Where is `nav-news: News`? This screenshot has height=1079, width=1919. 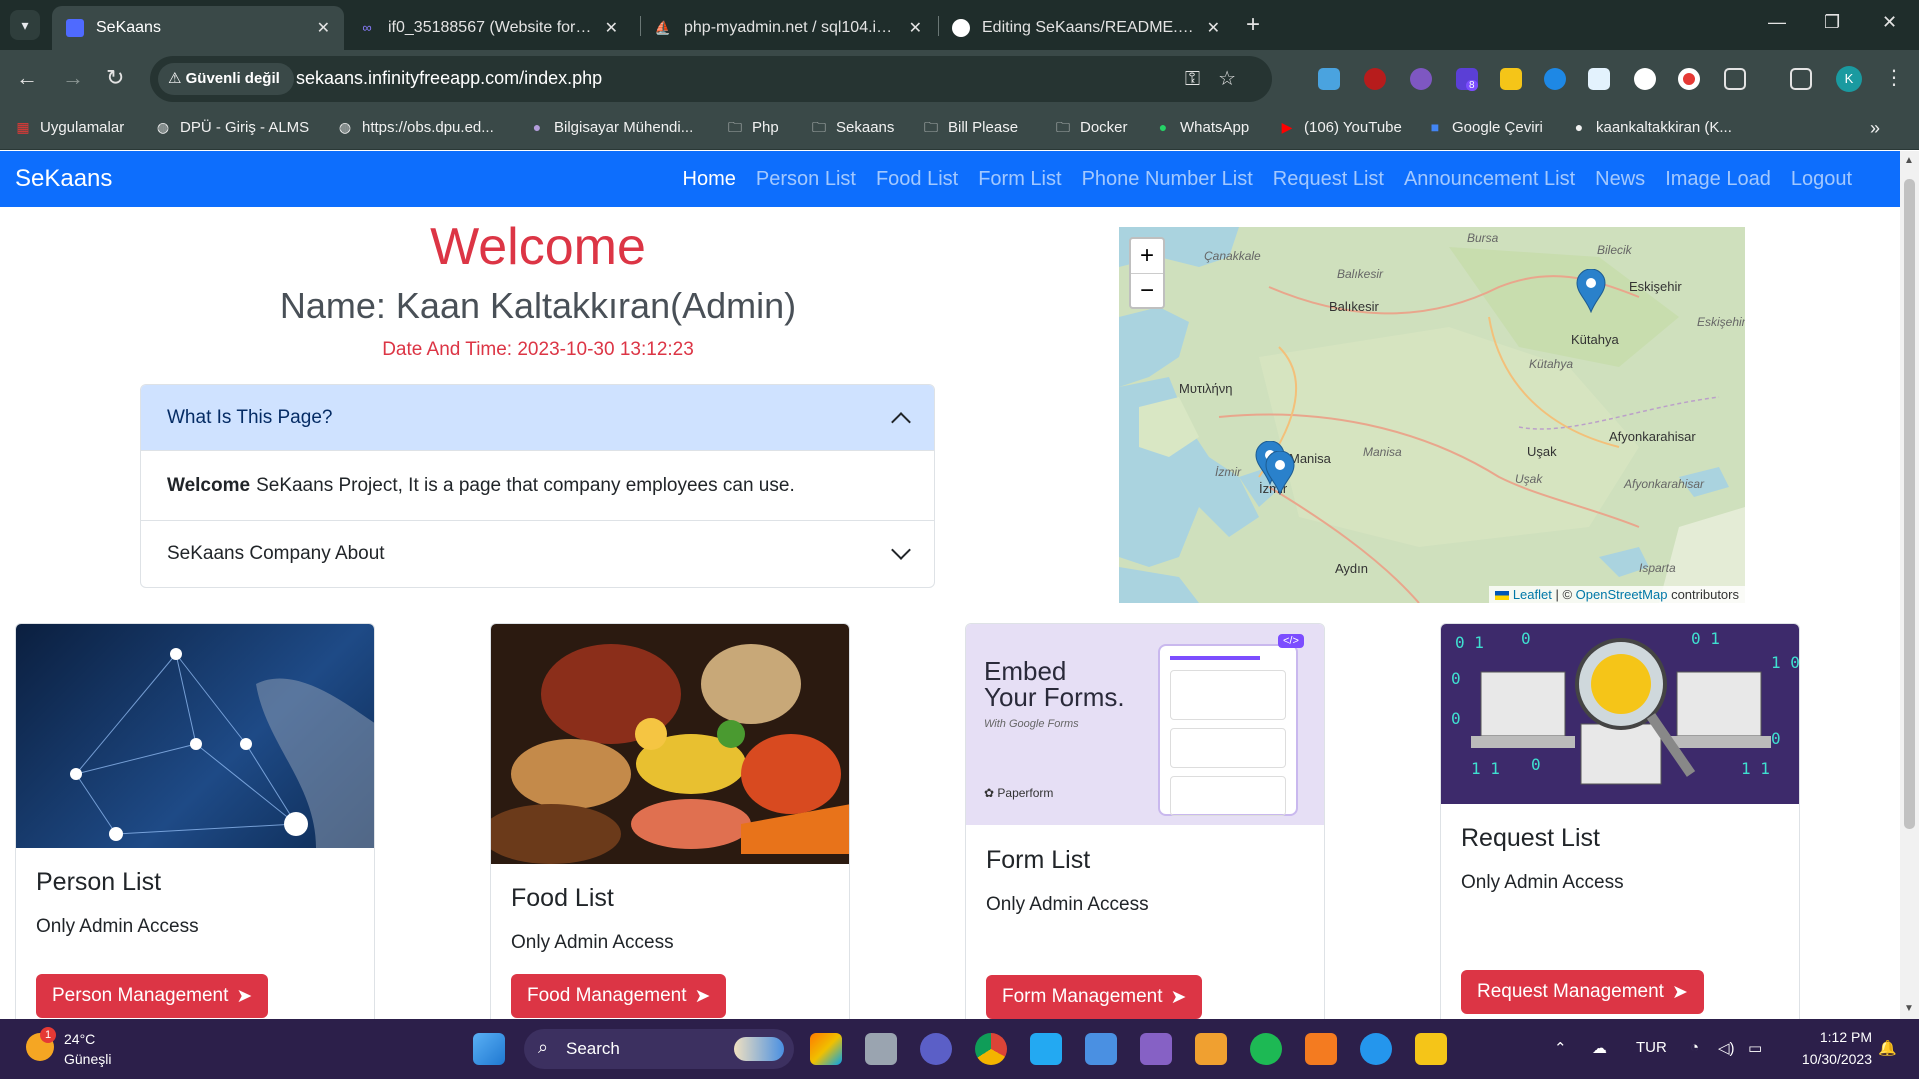
nav-news: News is located at coordinates (1620, 179).